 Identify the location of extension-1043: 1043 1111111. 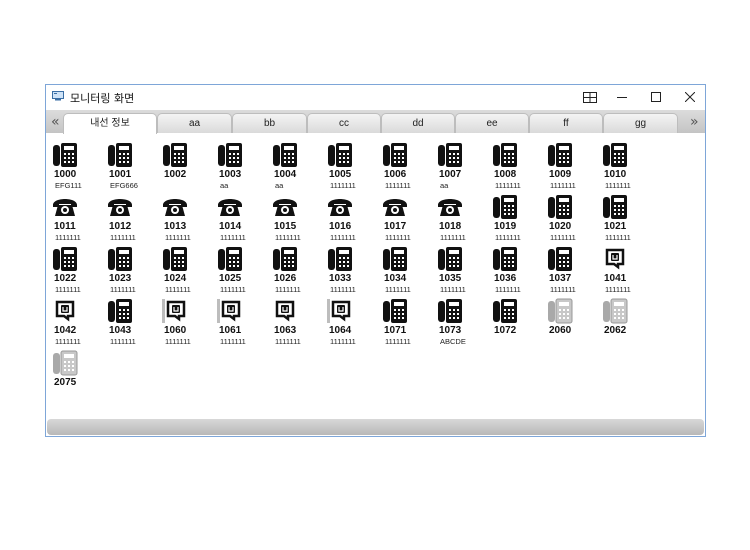
(129, 320).